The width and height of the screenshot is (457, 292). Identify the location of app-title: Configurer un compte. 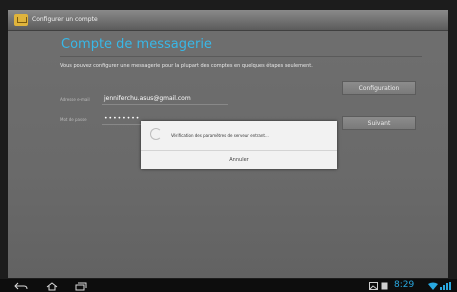
(65, 19).